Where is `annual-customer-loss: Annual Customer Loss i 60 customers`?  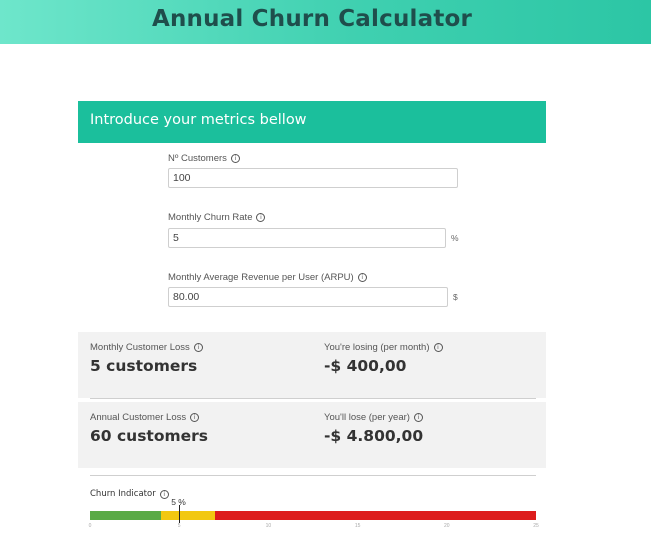 annual-customer-loss: Annual Customer Loss i 60 customers is located at coordinates (149, 428).